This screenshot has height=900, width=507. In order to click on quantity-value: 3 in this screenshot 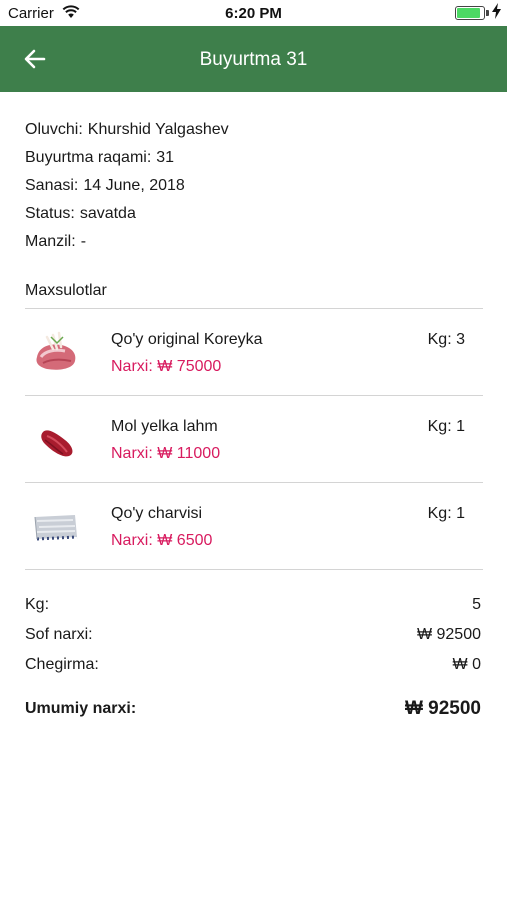, I will do `click(460, 339)`.